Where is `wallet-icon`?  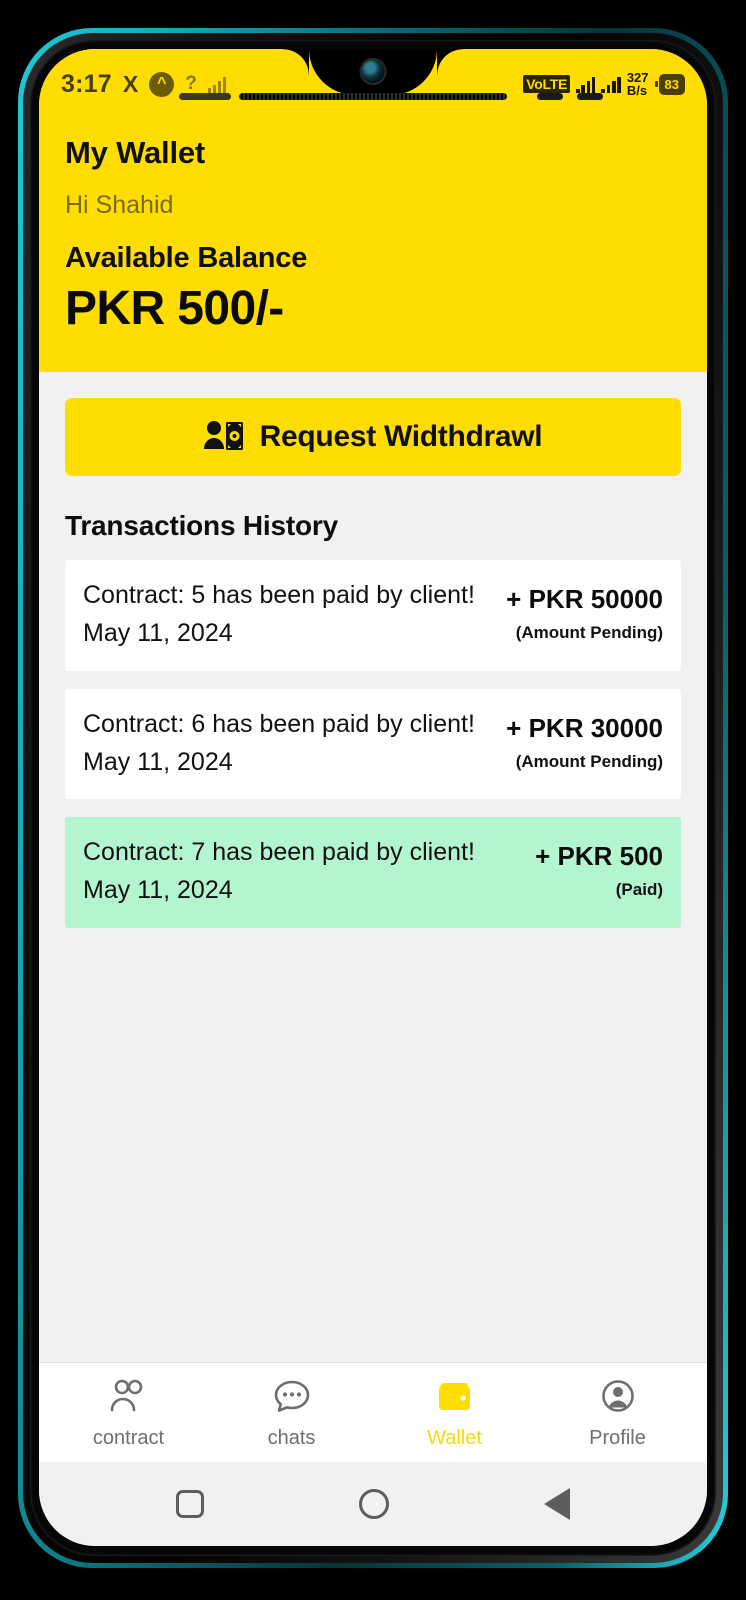
wallet-icon is located at coordinates (455, 1398).